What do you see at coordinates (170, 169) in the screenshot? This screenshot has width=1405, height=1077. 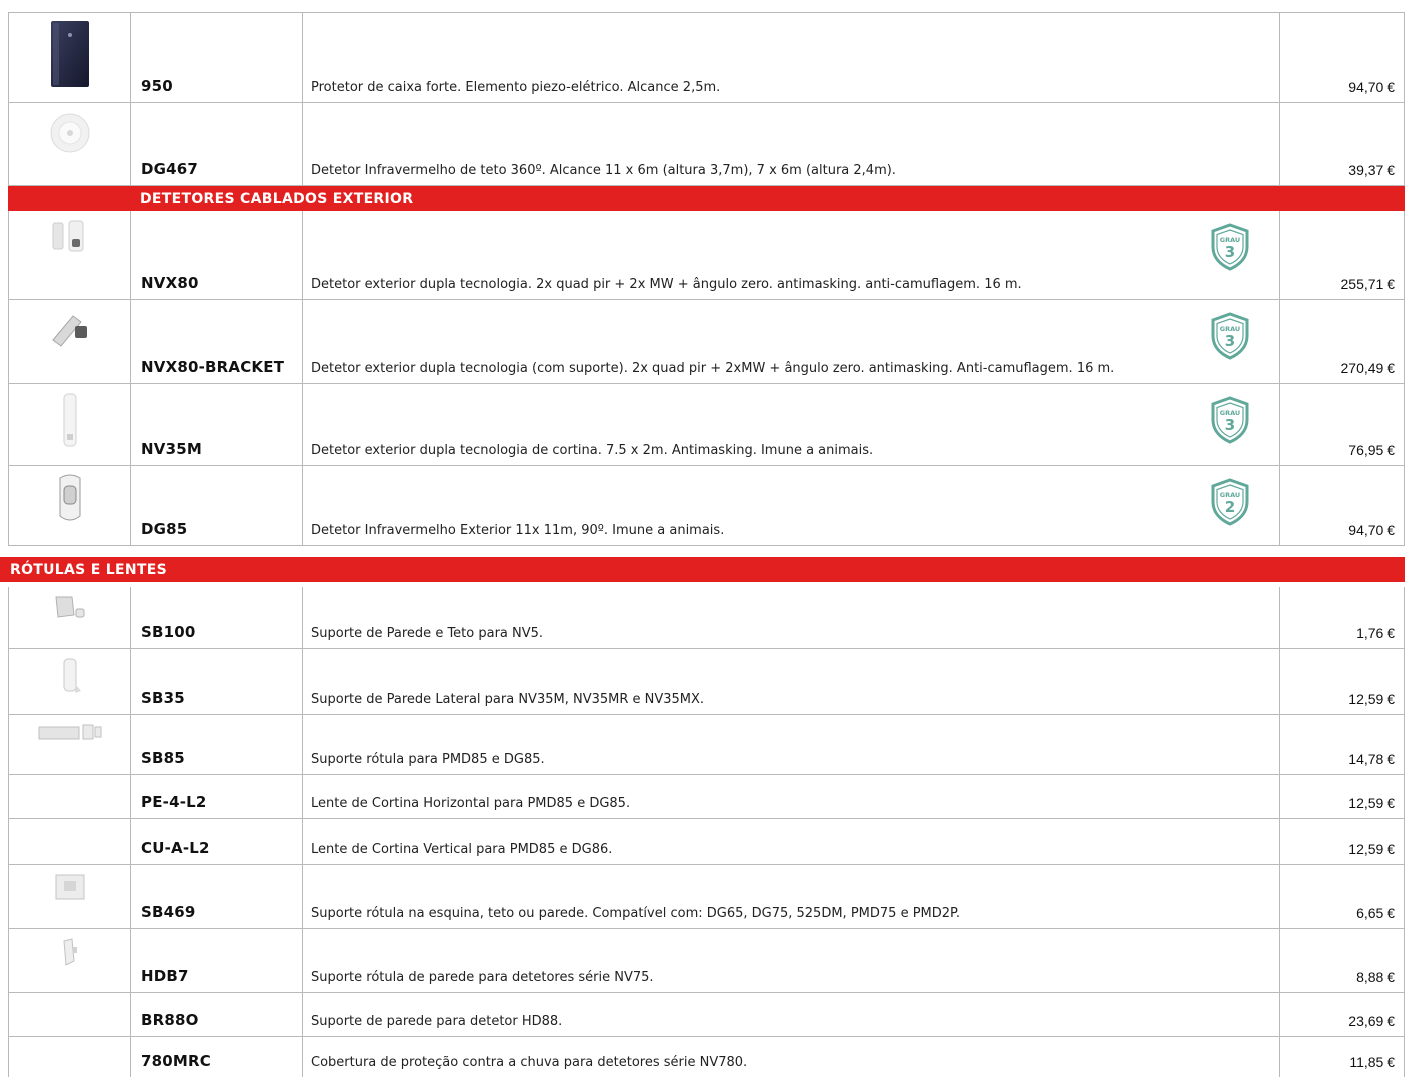 I see `product-code: DG467` at bounding box center [170, 169].